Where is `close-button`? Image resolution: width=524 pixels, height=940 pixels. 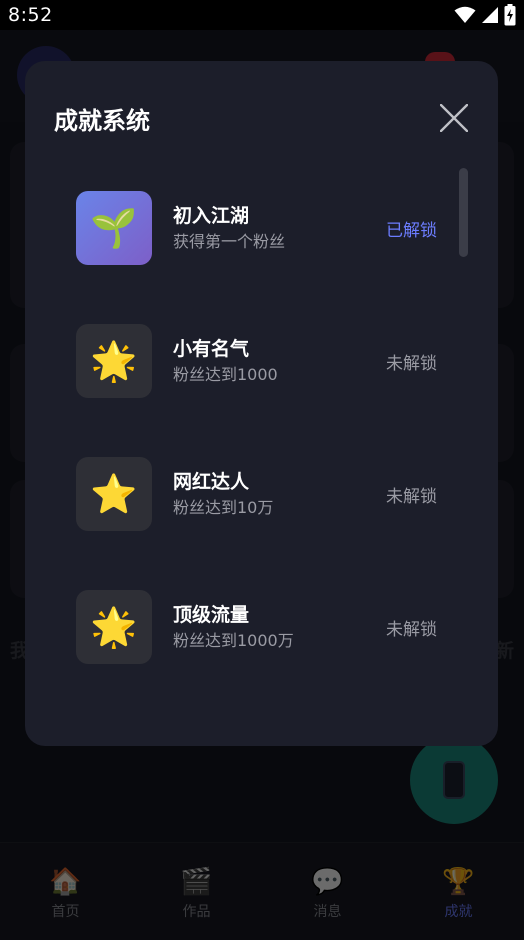
close-button is located at coordinates (454, 118).